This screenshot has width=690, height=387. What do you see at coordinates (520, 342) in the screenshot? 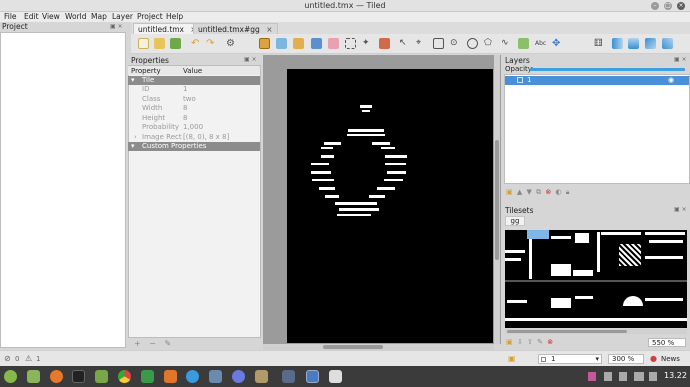
I see `embed-tileset-icon: ⇩` at bounding box center [520, 342].